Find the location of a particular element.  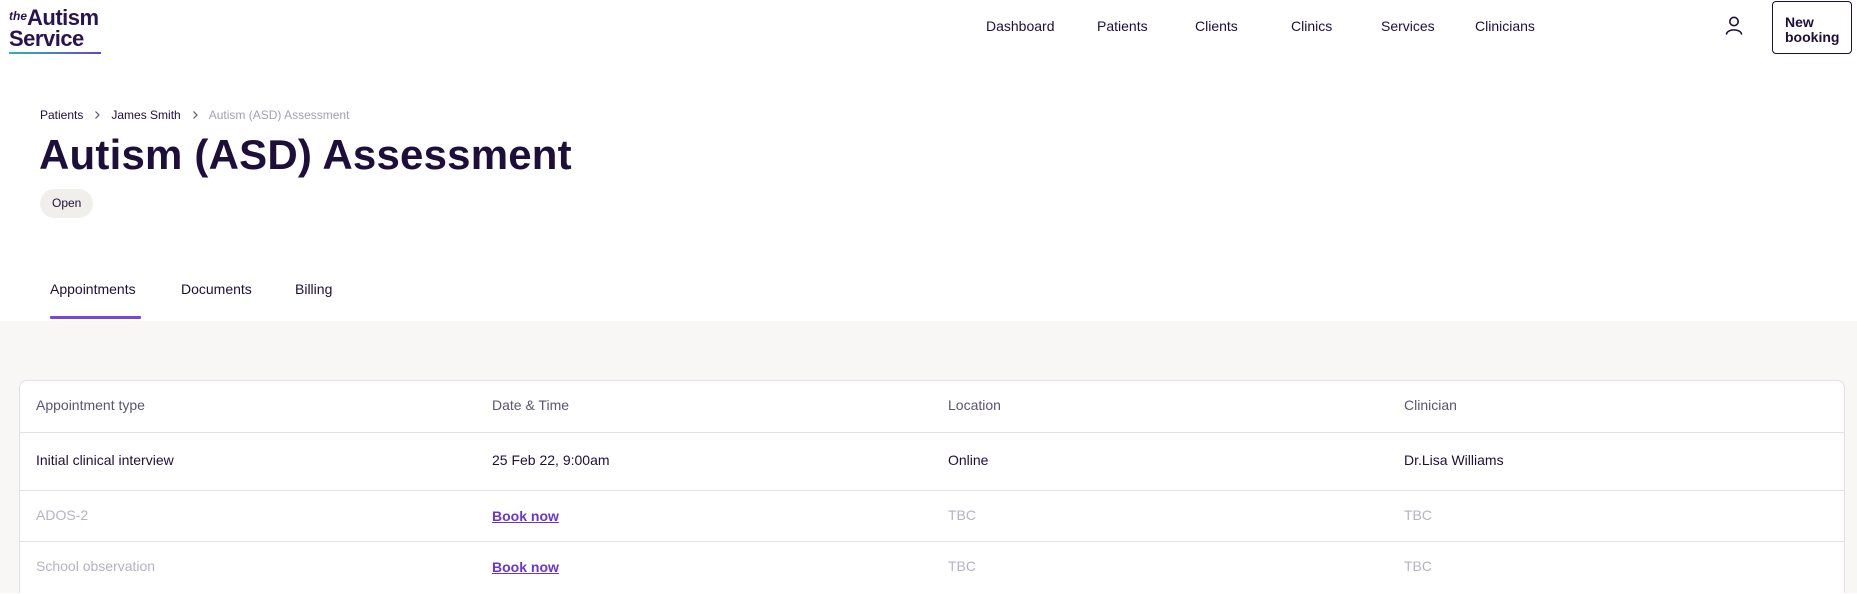

logo-underline is located at coordinates (55, 53).